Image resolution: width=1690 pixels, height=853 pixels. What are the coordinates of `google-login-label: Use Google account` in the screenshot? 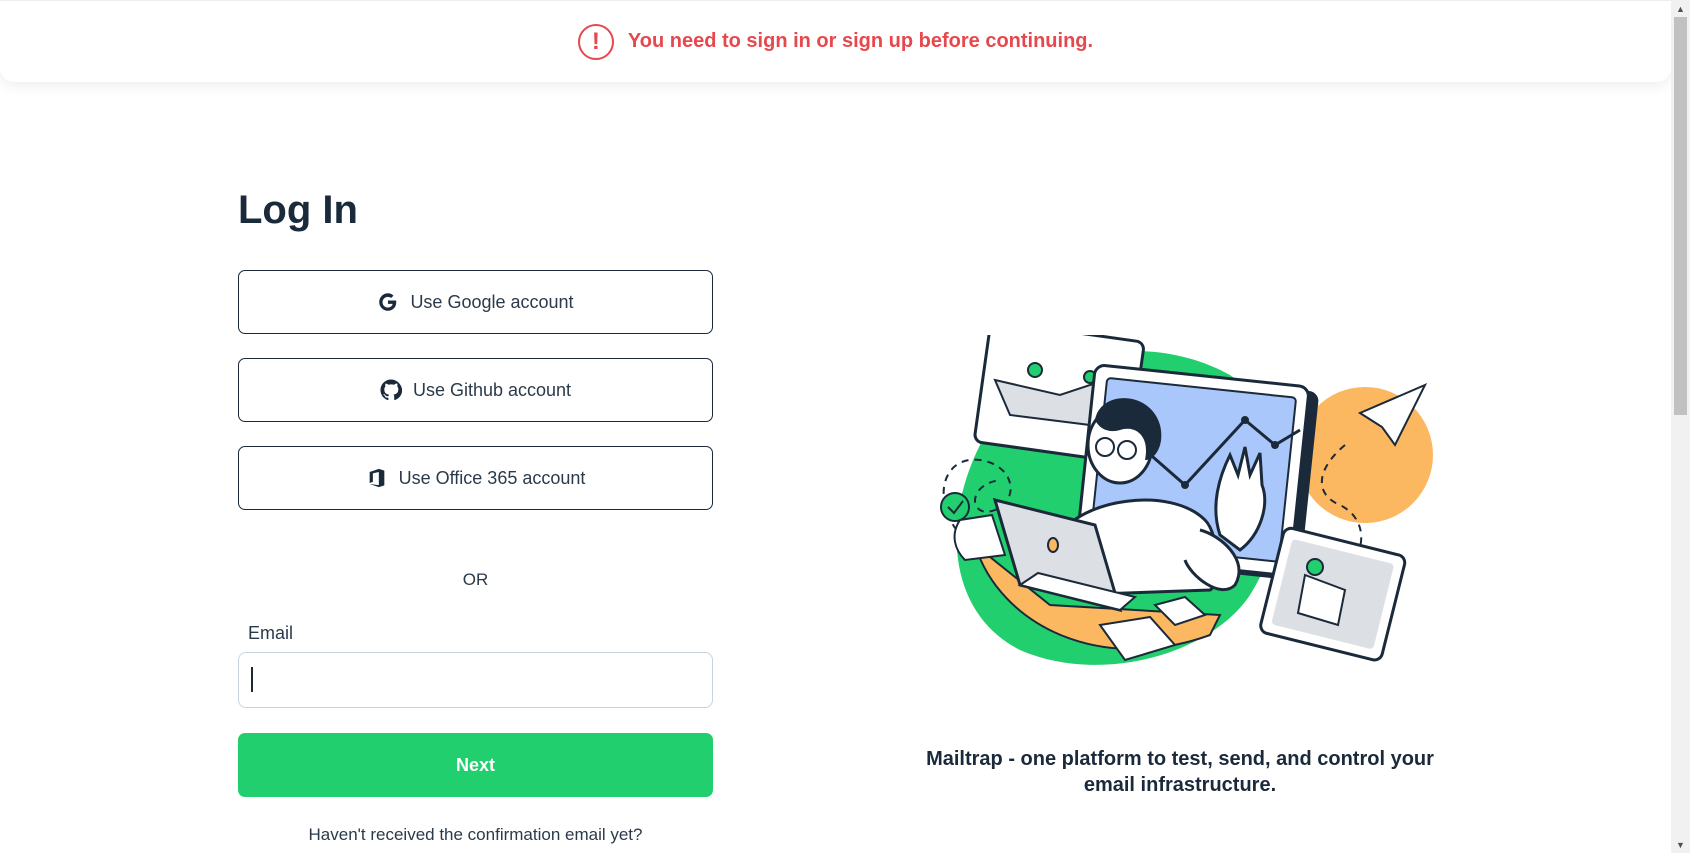 It's located at (492, 301).